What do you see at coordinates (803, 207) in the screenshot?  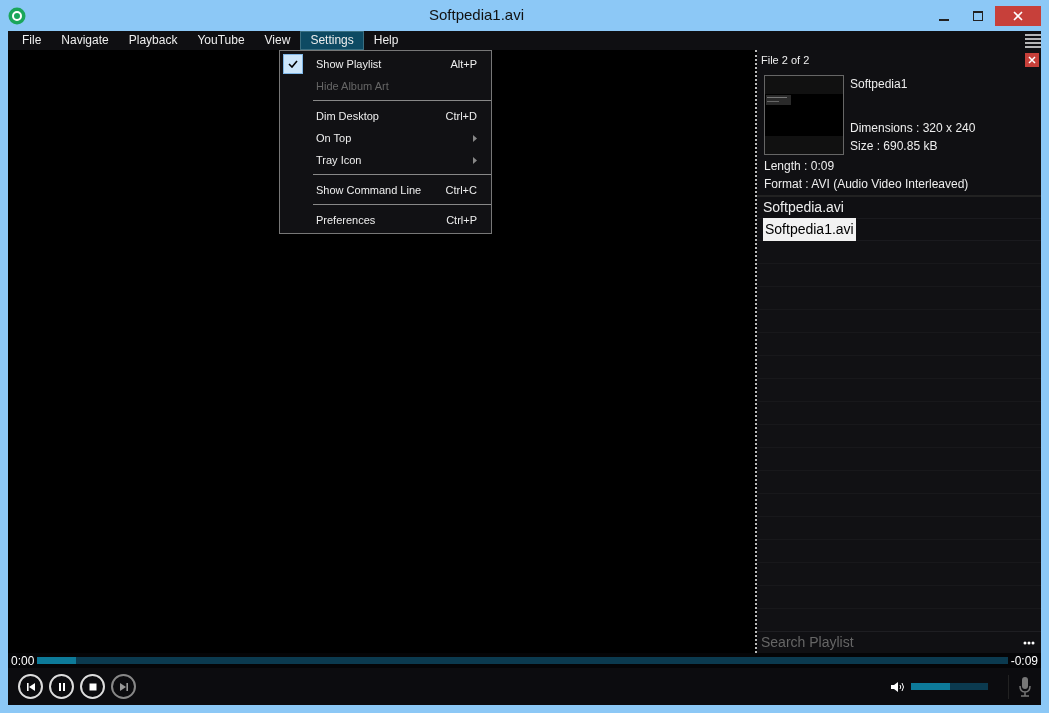 I see `playlist-item: Softpedia.avi` at bounding box center [803, 207].